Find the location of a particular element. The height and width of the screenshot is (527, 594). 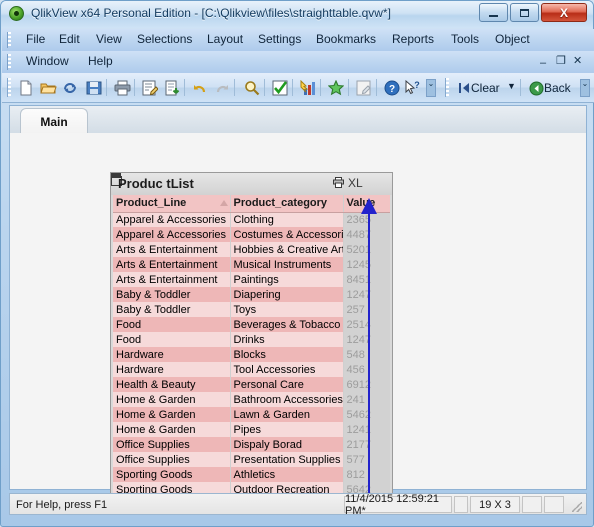

redo-icon is located at coordinates (222, 88).